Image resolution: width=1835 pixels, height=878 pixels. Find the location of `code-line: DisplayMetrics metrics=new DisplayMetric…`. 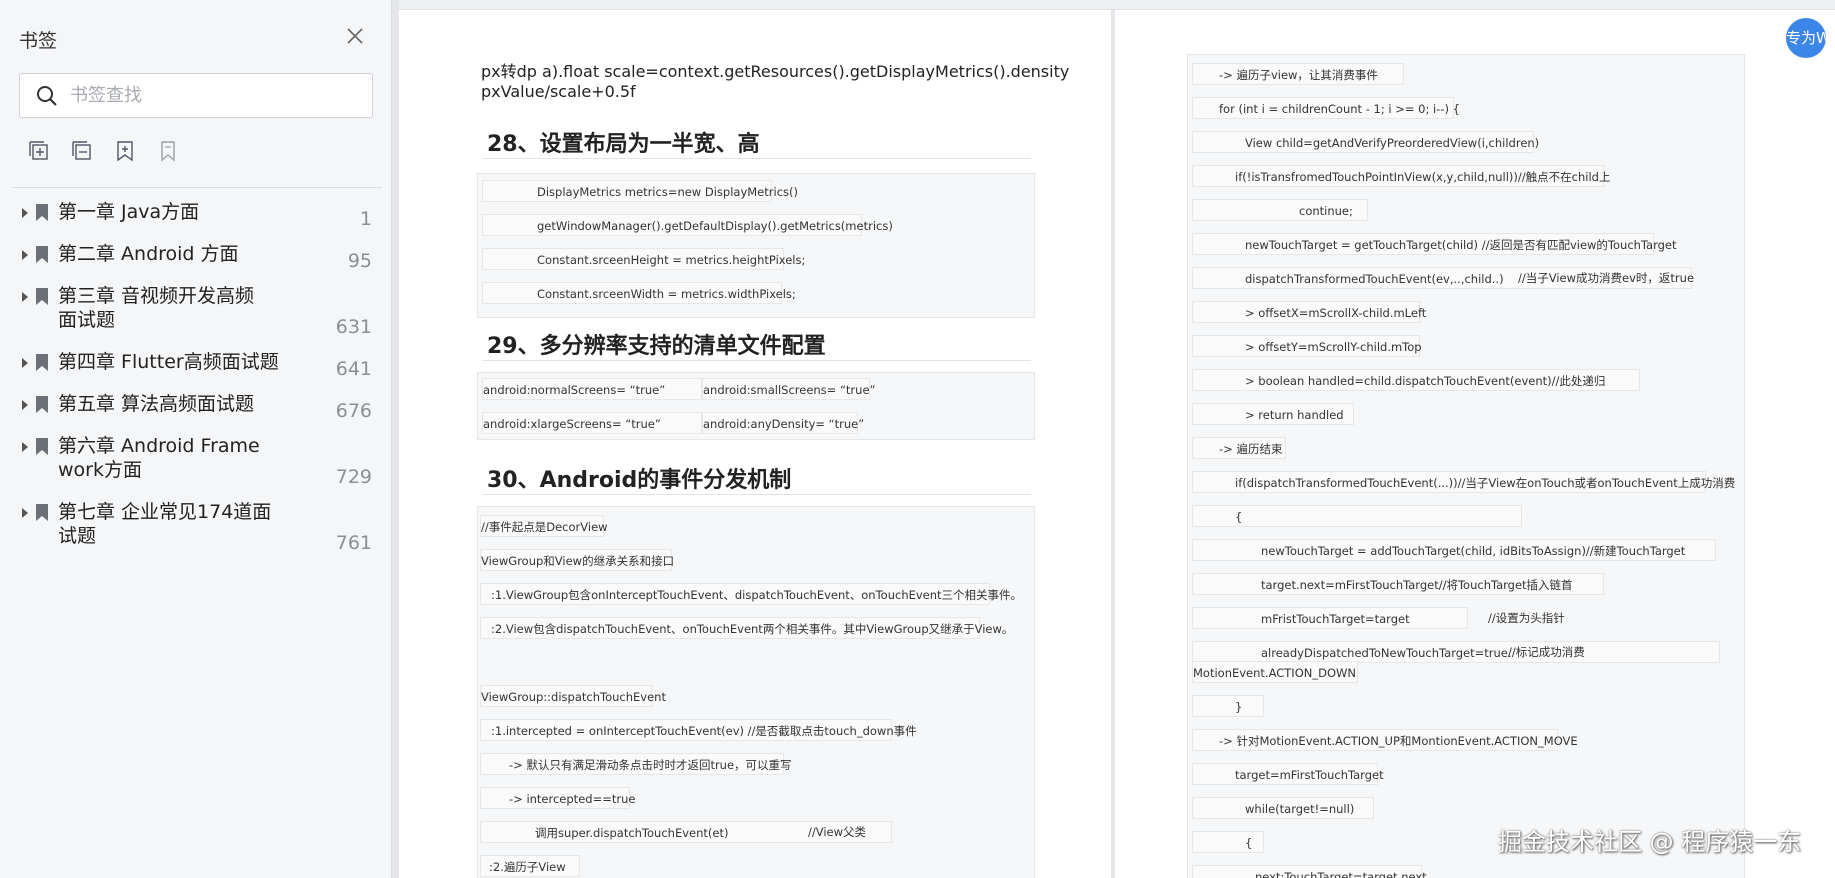

code-line: DisplayMetrics metrics=new DisplayMetric… is located at coordinates (640, 191).